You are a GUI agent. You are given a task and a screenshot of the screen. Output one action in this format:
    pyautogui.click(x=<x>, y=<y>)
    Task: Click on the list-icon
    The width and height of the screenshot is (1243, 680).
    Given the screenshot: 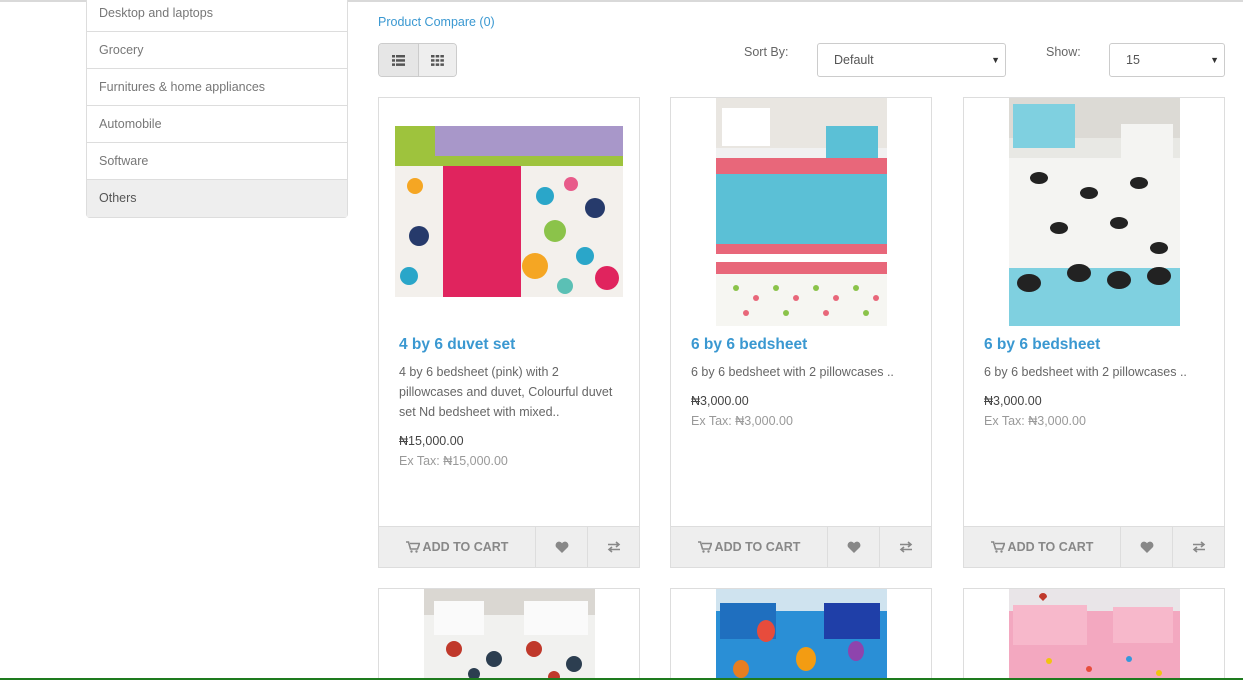 What is the action you would take?
    pyautogui.click(x=398, y=60)
    